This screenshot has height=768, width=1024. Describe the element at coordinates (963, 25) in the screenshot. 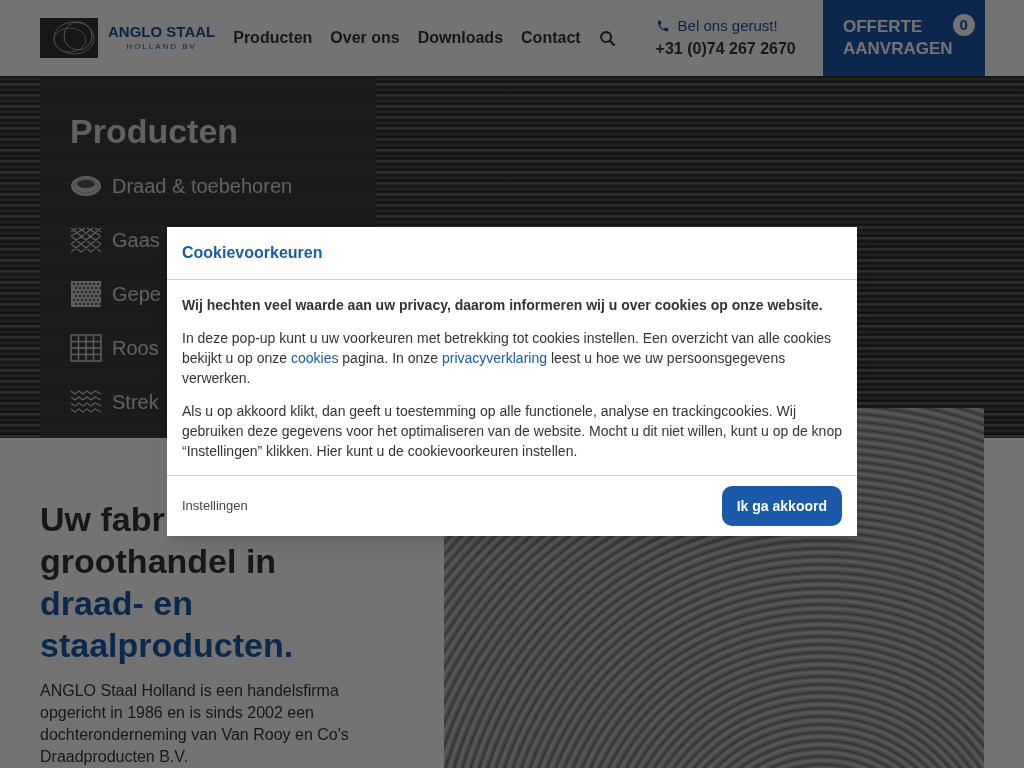

I see `cart-count-badge: 0` at that location.